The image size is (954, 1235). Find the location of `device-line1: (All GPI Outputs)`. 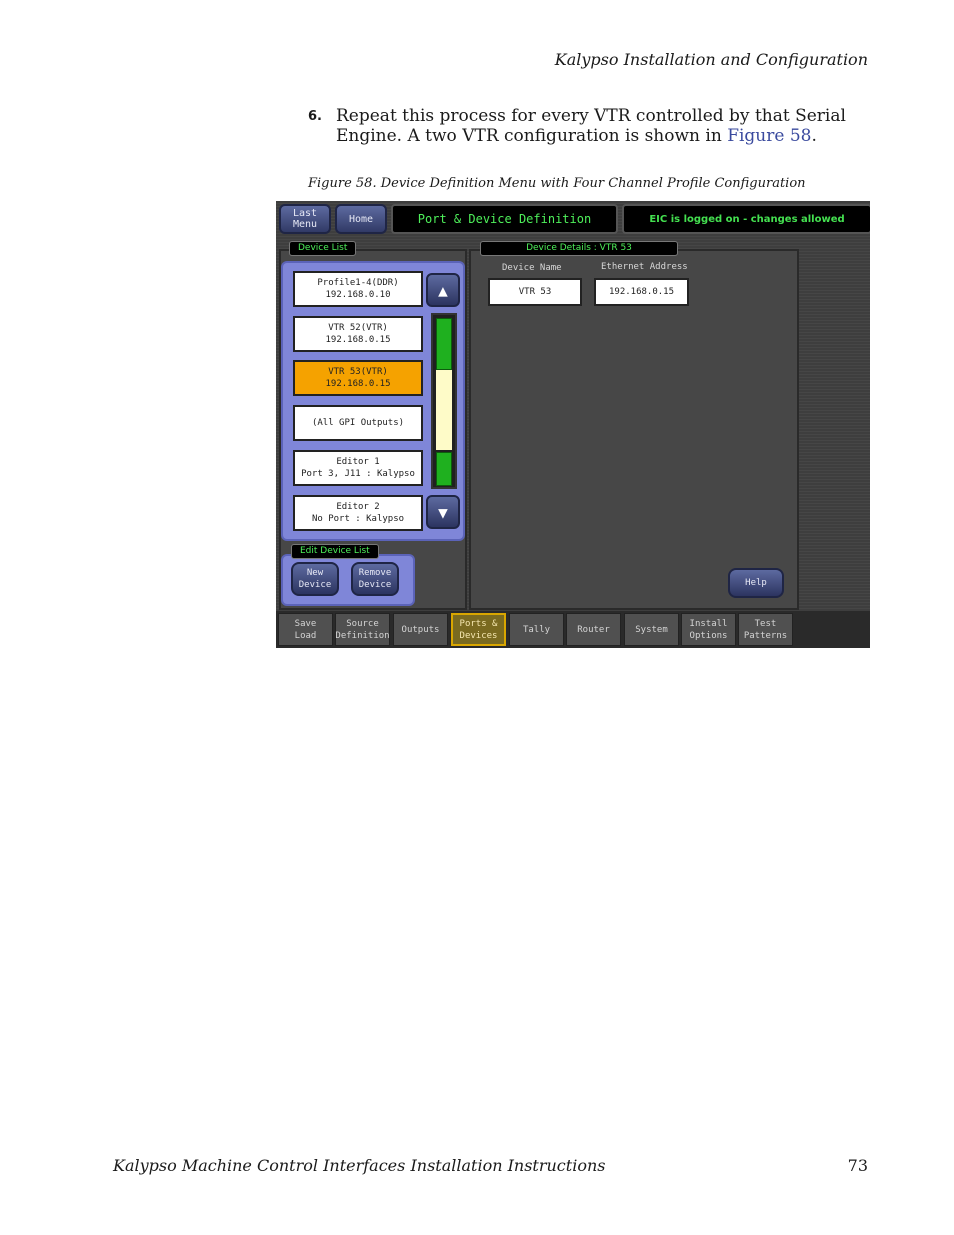

device-line1: (All GPI Outputs) is located at coordinates (358, 423).